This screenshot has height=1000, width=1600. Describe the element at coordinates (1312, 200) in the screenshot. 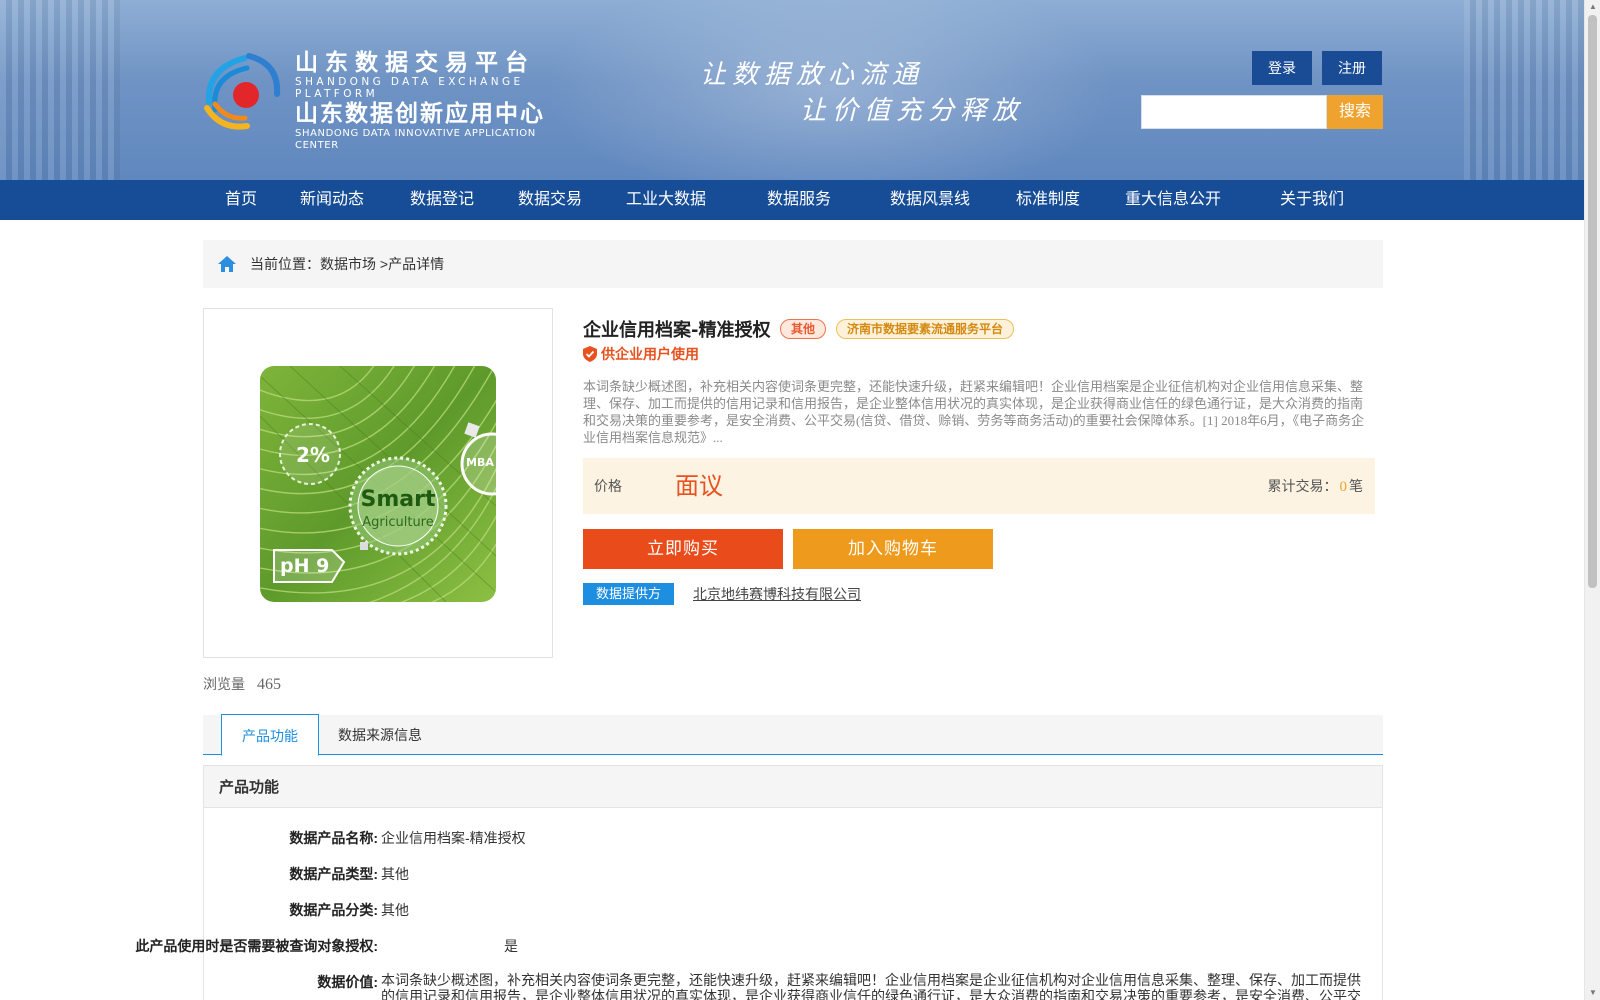

I see `nav-item-about: 关于我们` at that location.